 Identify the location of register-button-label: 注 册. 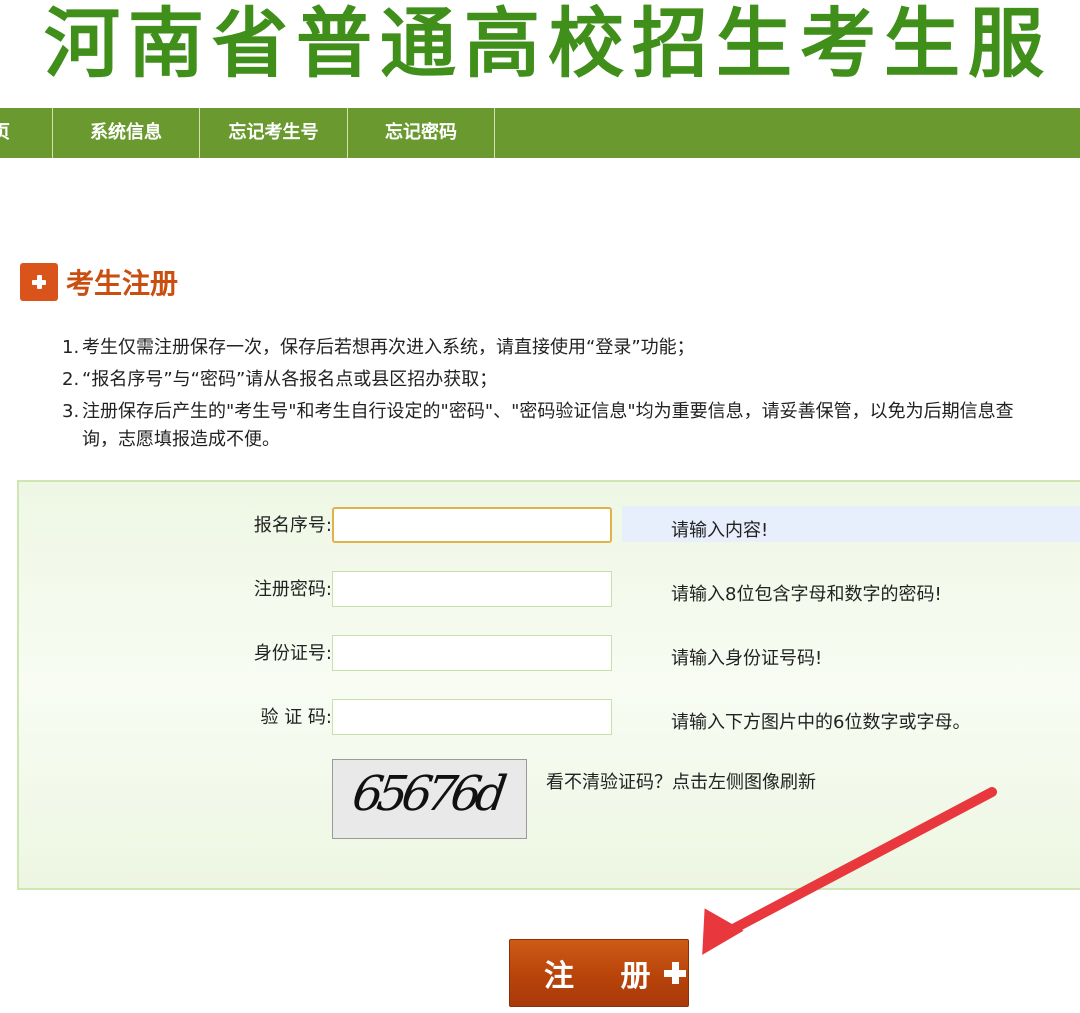
(606, 976).